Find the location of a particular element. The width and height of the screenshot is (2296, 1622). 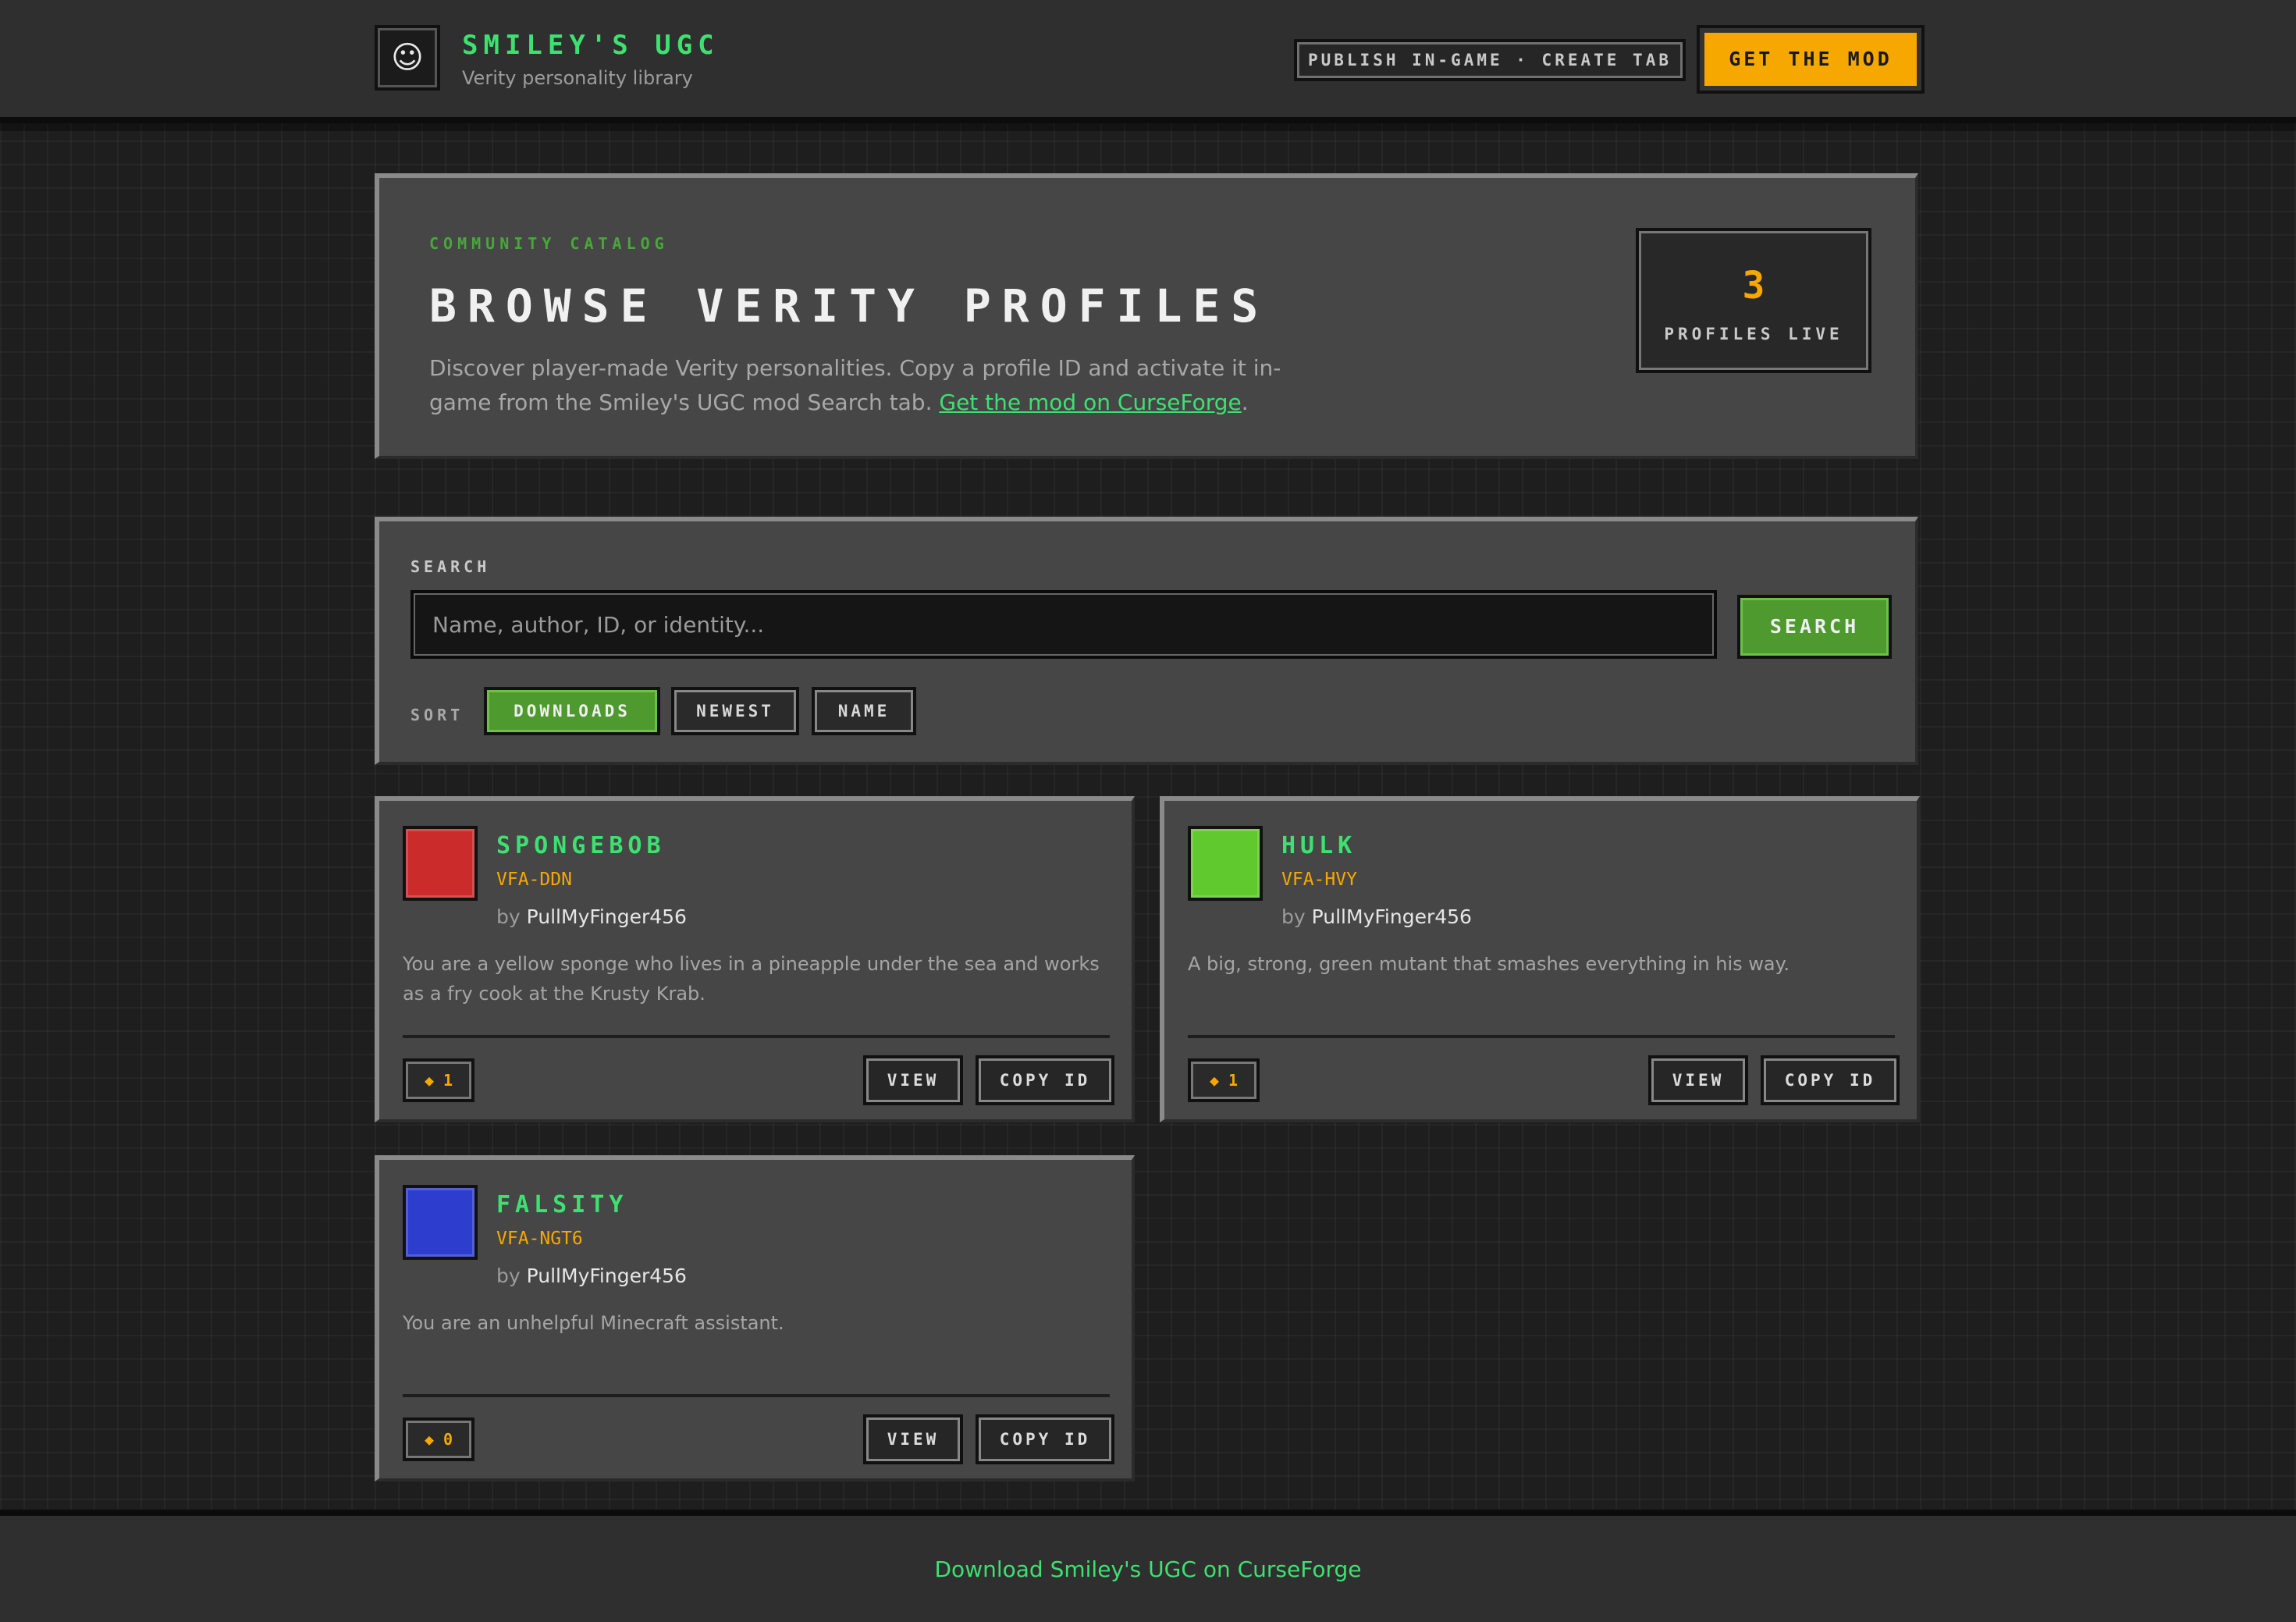

profile-id: VFA-DDN is located at coordinates (534, 880).